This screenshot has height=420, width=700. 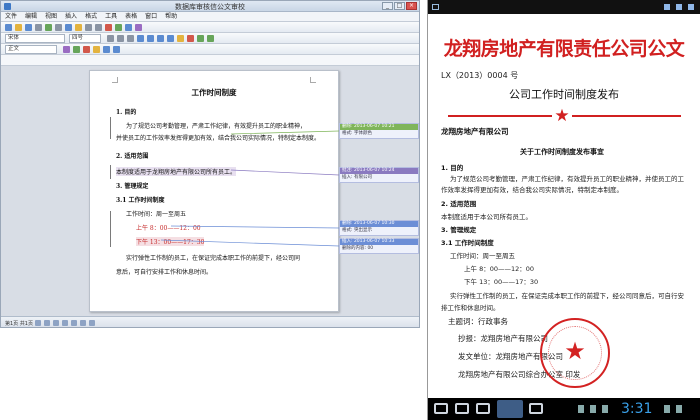 What do you see at coordinates (151, 16) in the screenshot?
I see `menu-window: 窗口` at bounding box center [151, 16].